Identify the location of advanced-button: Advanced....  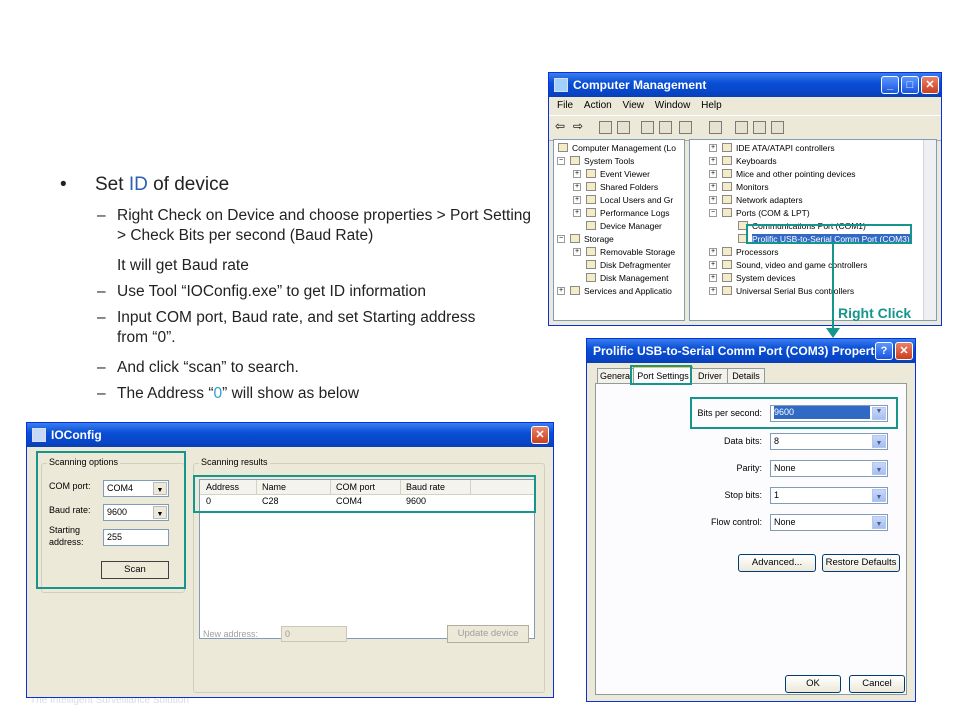
(777, 563).